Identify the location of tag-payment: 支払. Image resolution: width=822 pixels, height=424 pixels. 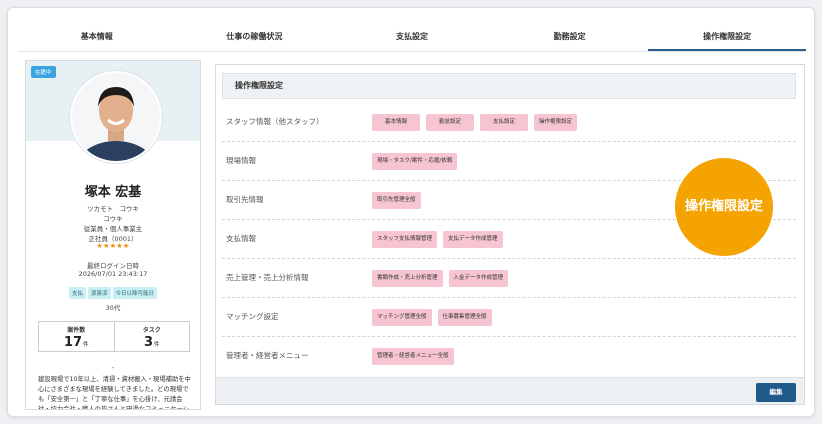
(77, 293).